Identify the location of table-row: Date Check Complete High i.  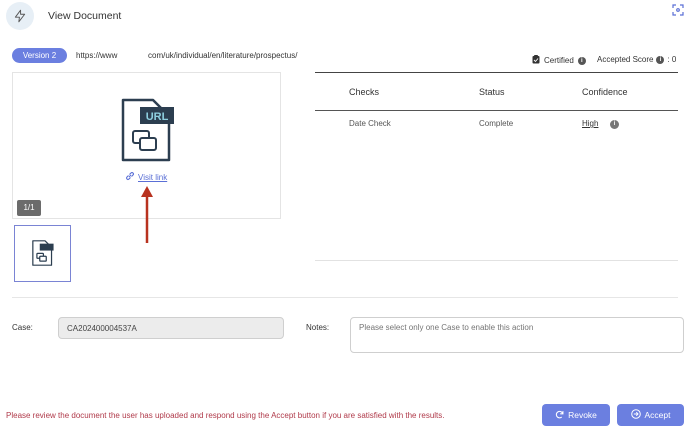
(496, 126).